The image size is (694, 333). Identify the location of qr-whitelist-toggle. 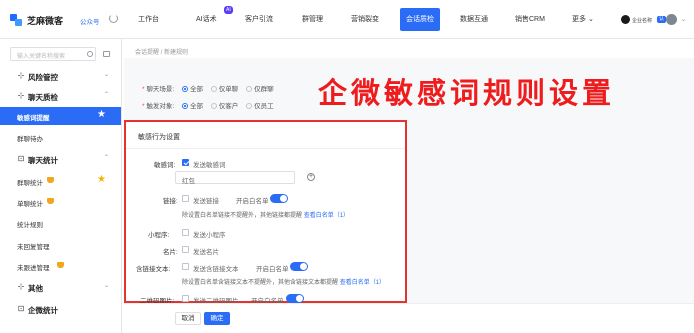
(295, 298).